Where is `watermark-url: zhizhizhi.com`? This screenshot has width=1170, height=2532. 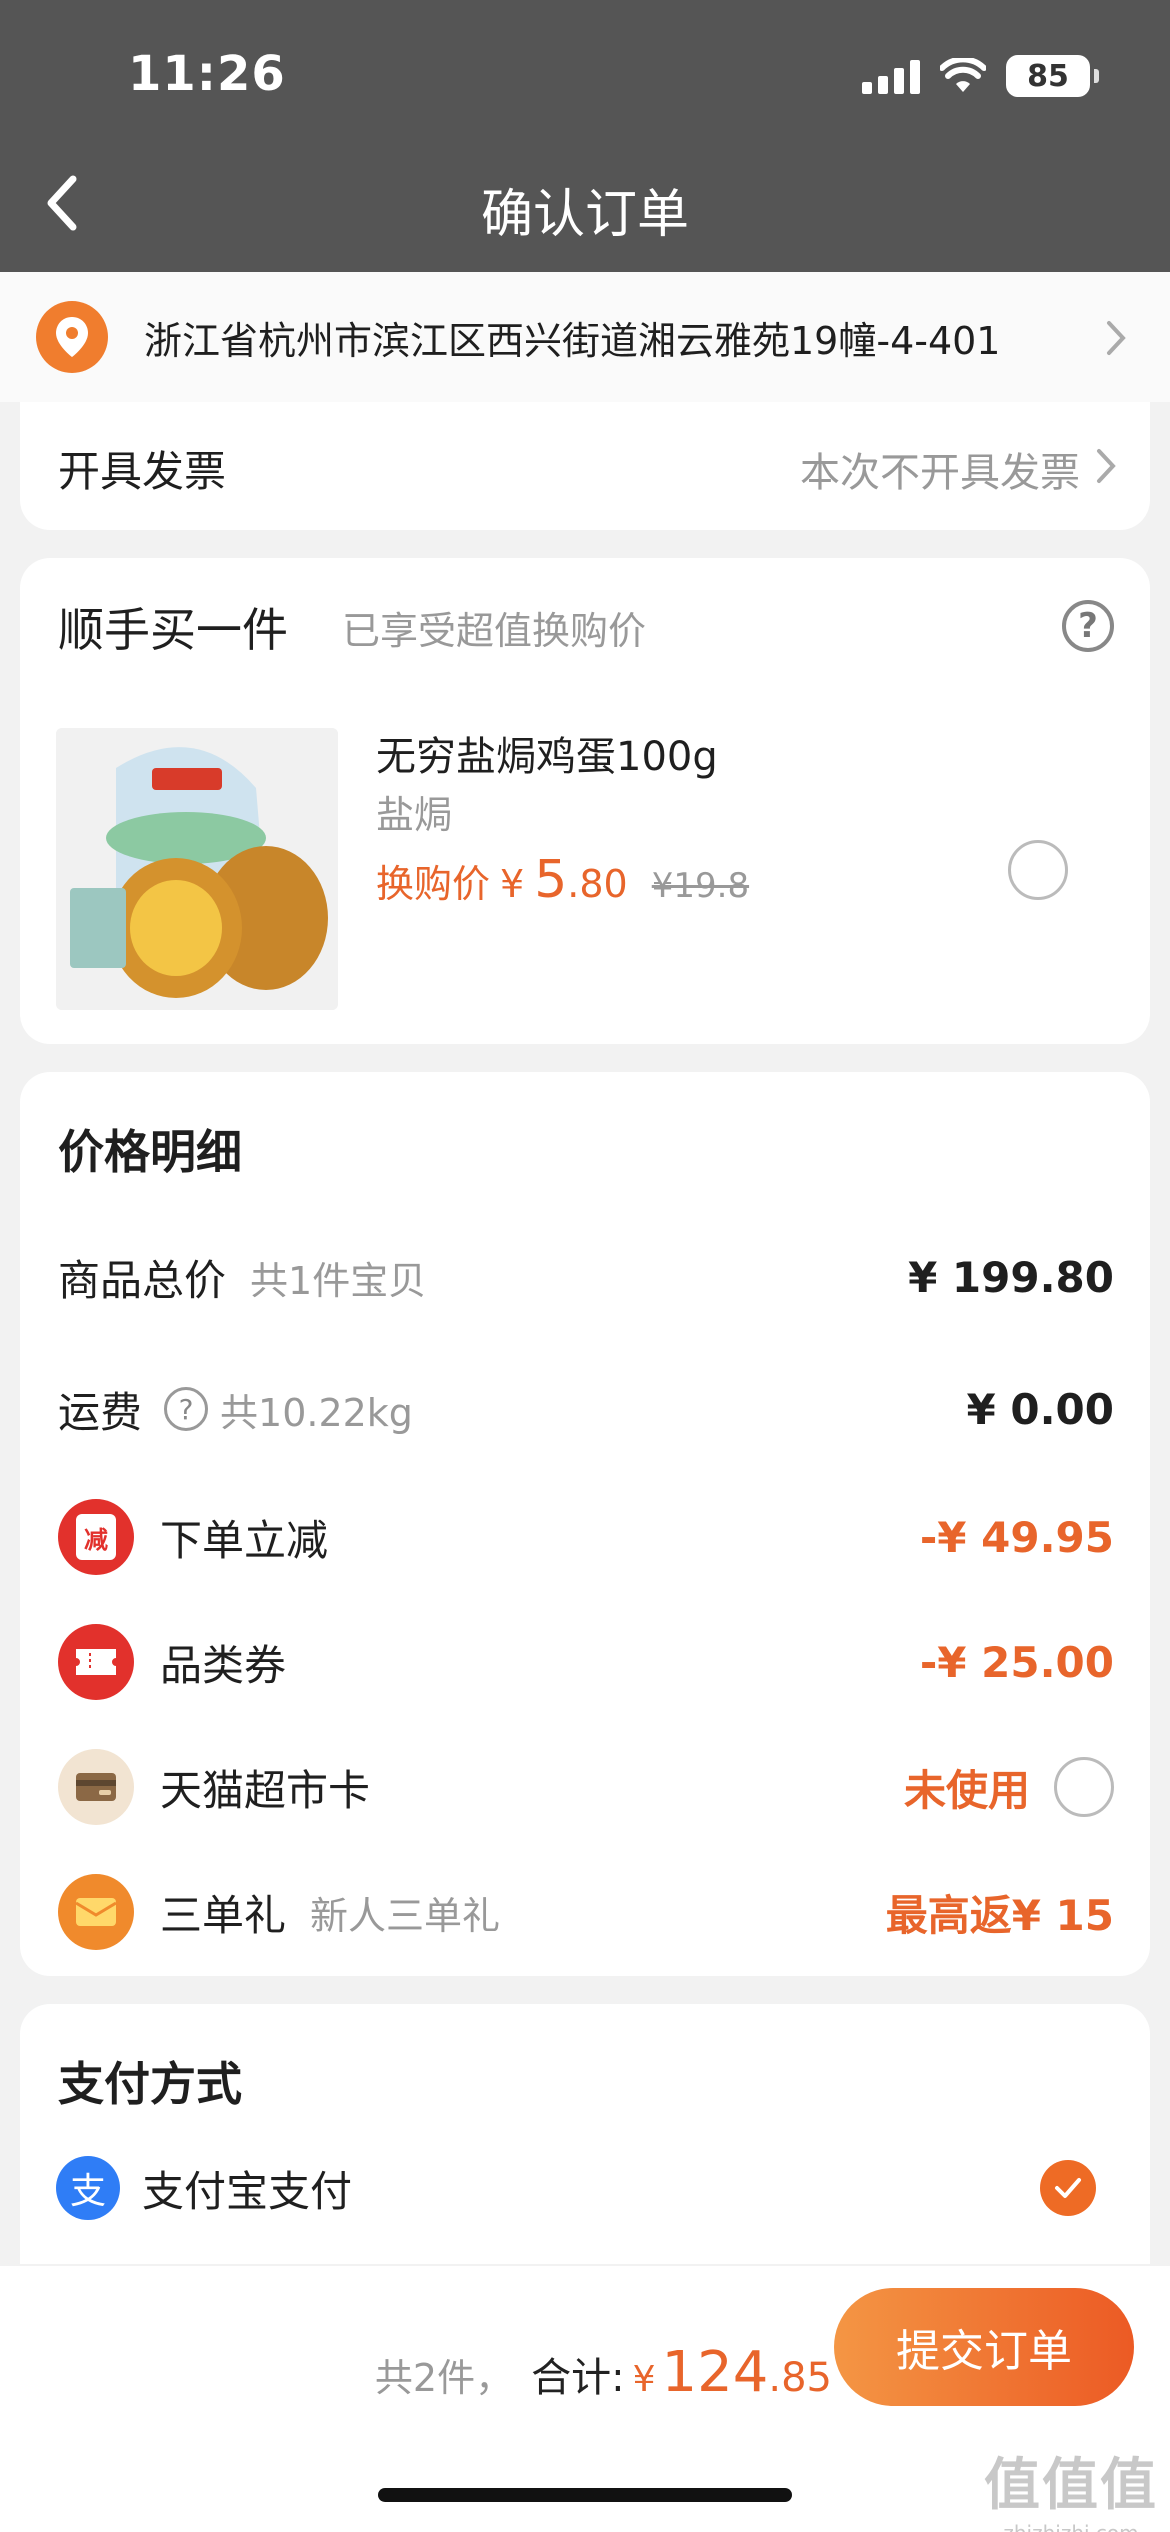
watermark-url: zhizhizhi.com is located at coordinates (1071, 2526).